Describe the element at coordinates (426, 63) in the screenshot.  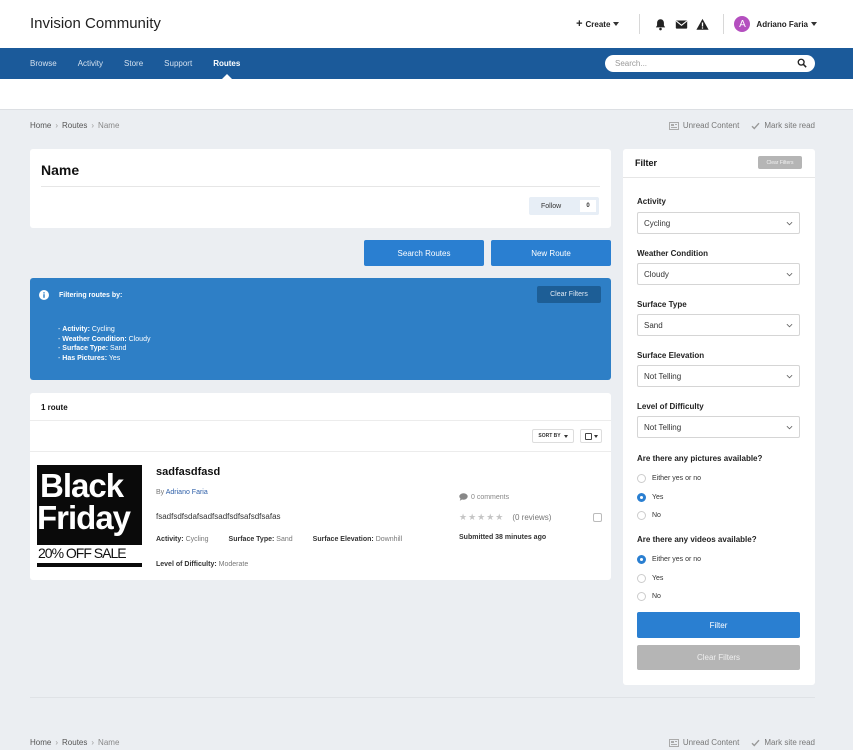
I see `main-nav: Browse Activity Store Support Routes` at that location.